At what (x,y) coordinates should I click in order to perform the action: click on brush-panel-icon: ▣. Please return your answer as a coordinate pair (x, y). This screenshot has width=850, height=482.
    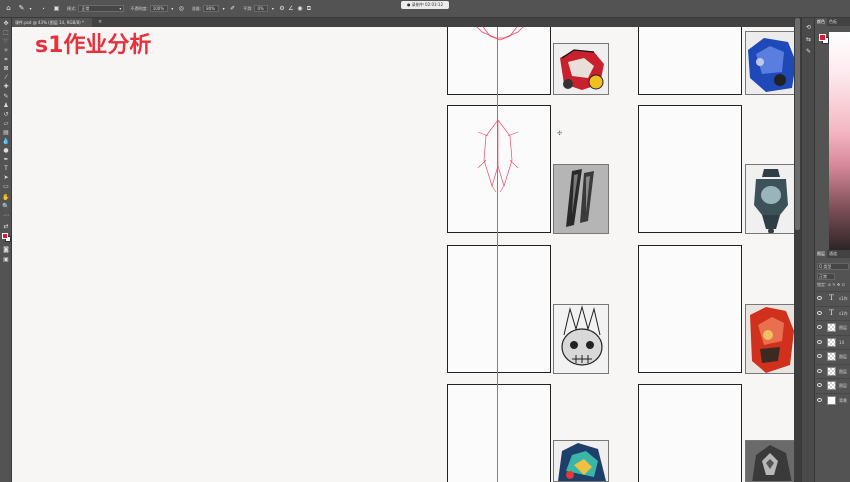
    Looking at the image, I should click on (56, 8).